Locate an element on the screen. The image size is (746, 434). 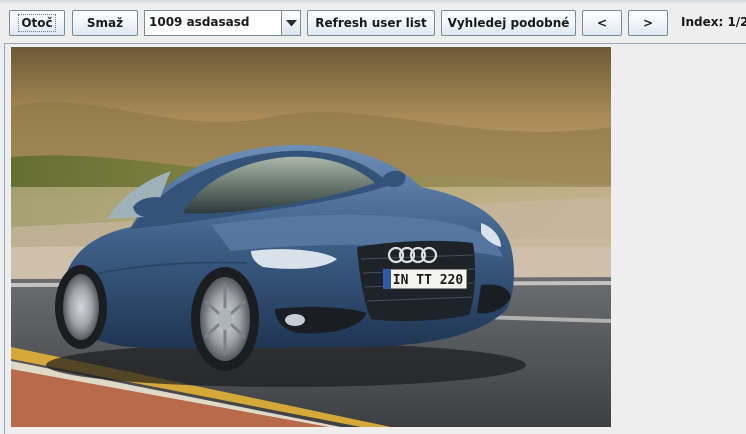
previous-button: < is located at coordinates (602, 23).